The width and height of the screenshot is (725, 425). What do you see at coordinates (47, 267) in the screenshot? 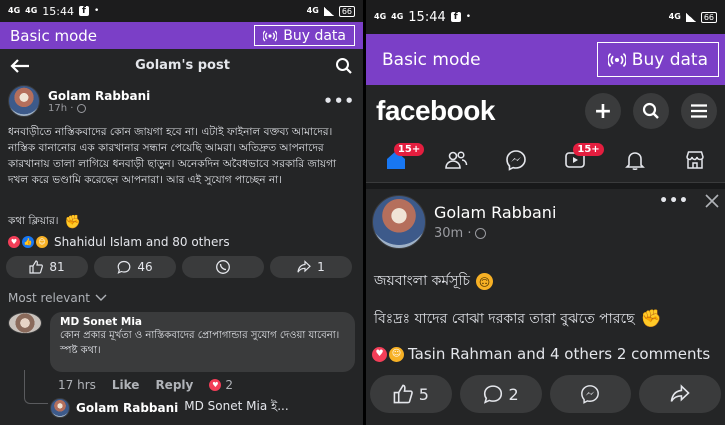
I see `like-button: 81` at bounding box center [47, 267].